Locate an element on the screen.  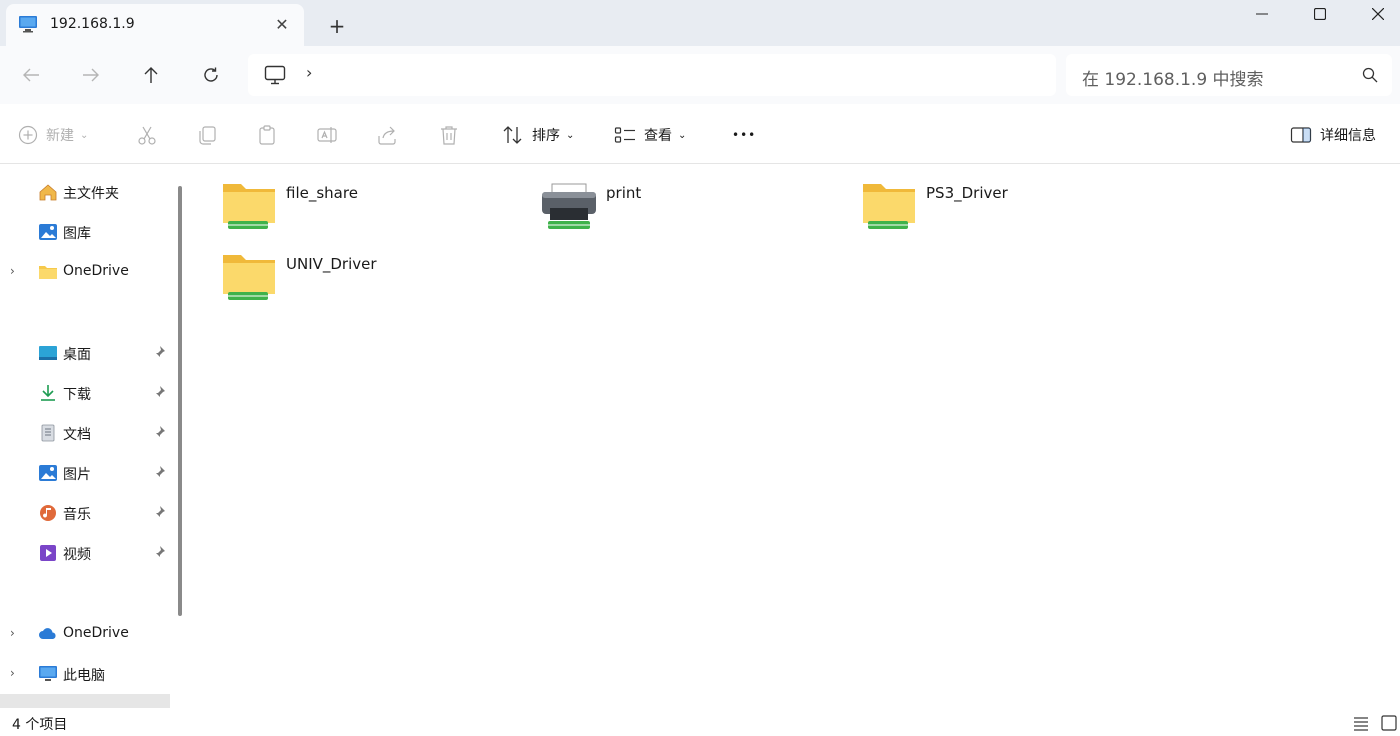
sidebar-item-label: OneDrive is located at coordinates (96, 271).